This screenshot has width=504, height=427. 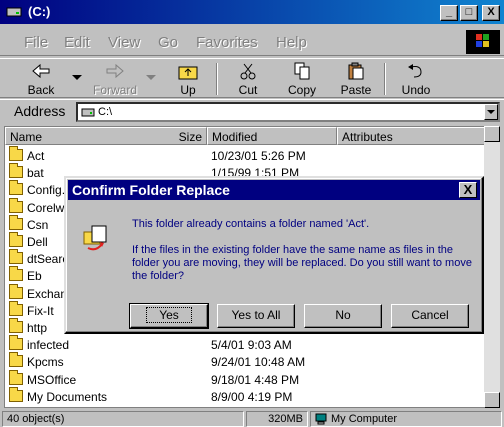 What do you see at coordinates (48, 345) in the screenshot?
I see `item-name: infected` at bounding box center [48, 345].